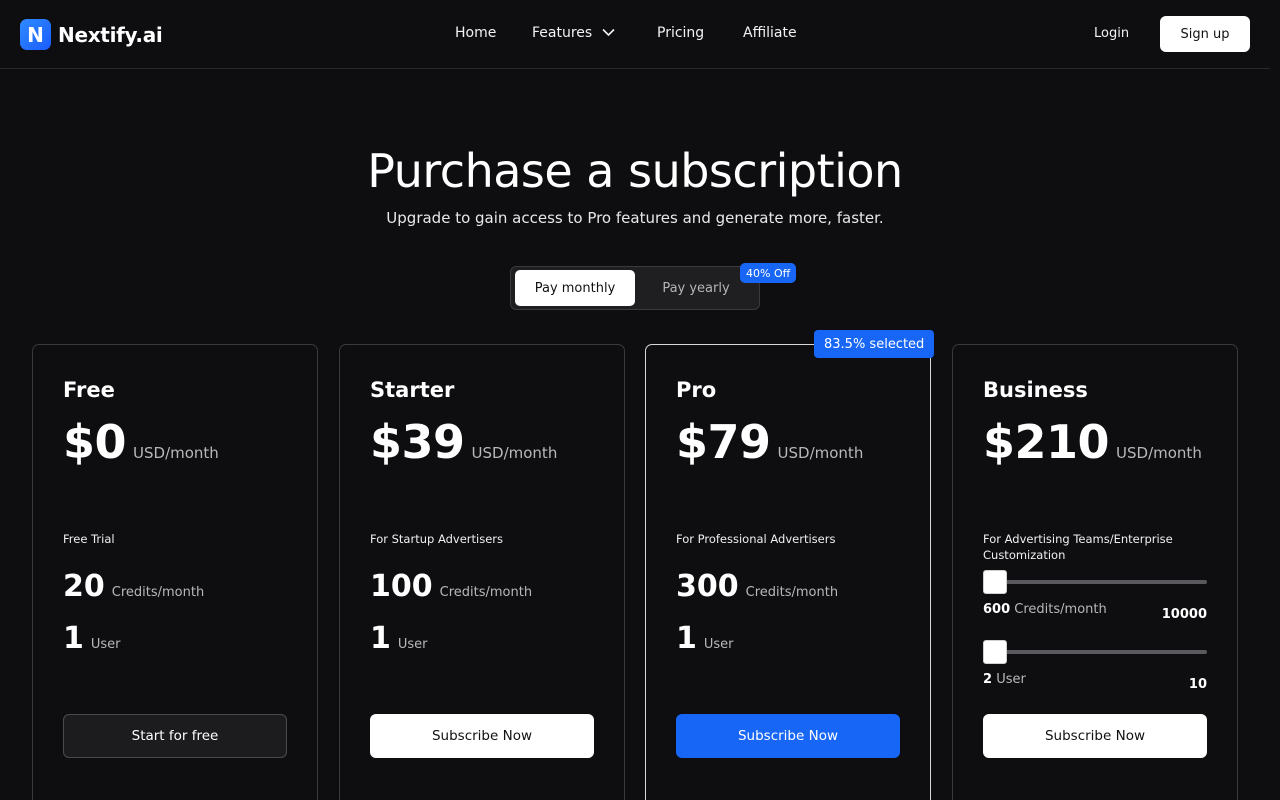 This screenshot has width=1280, height=800. What do you see at coordinates (635, 171) in the screenshot?
I see `page-title: Purchase a subscription` at bounding box center [635, 171].